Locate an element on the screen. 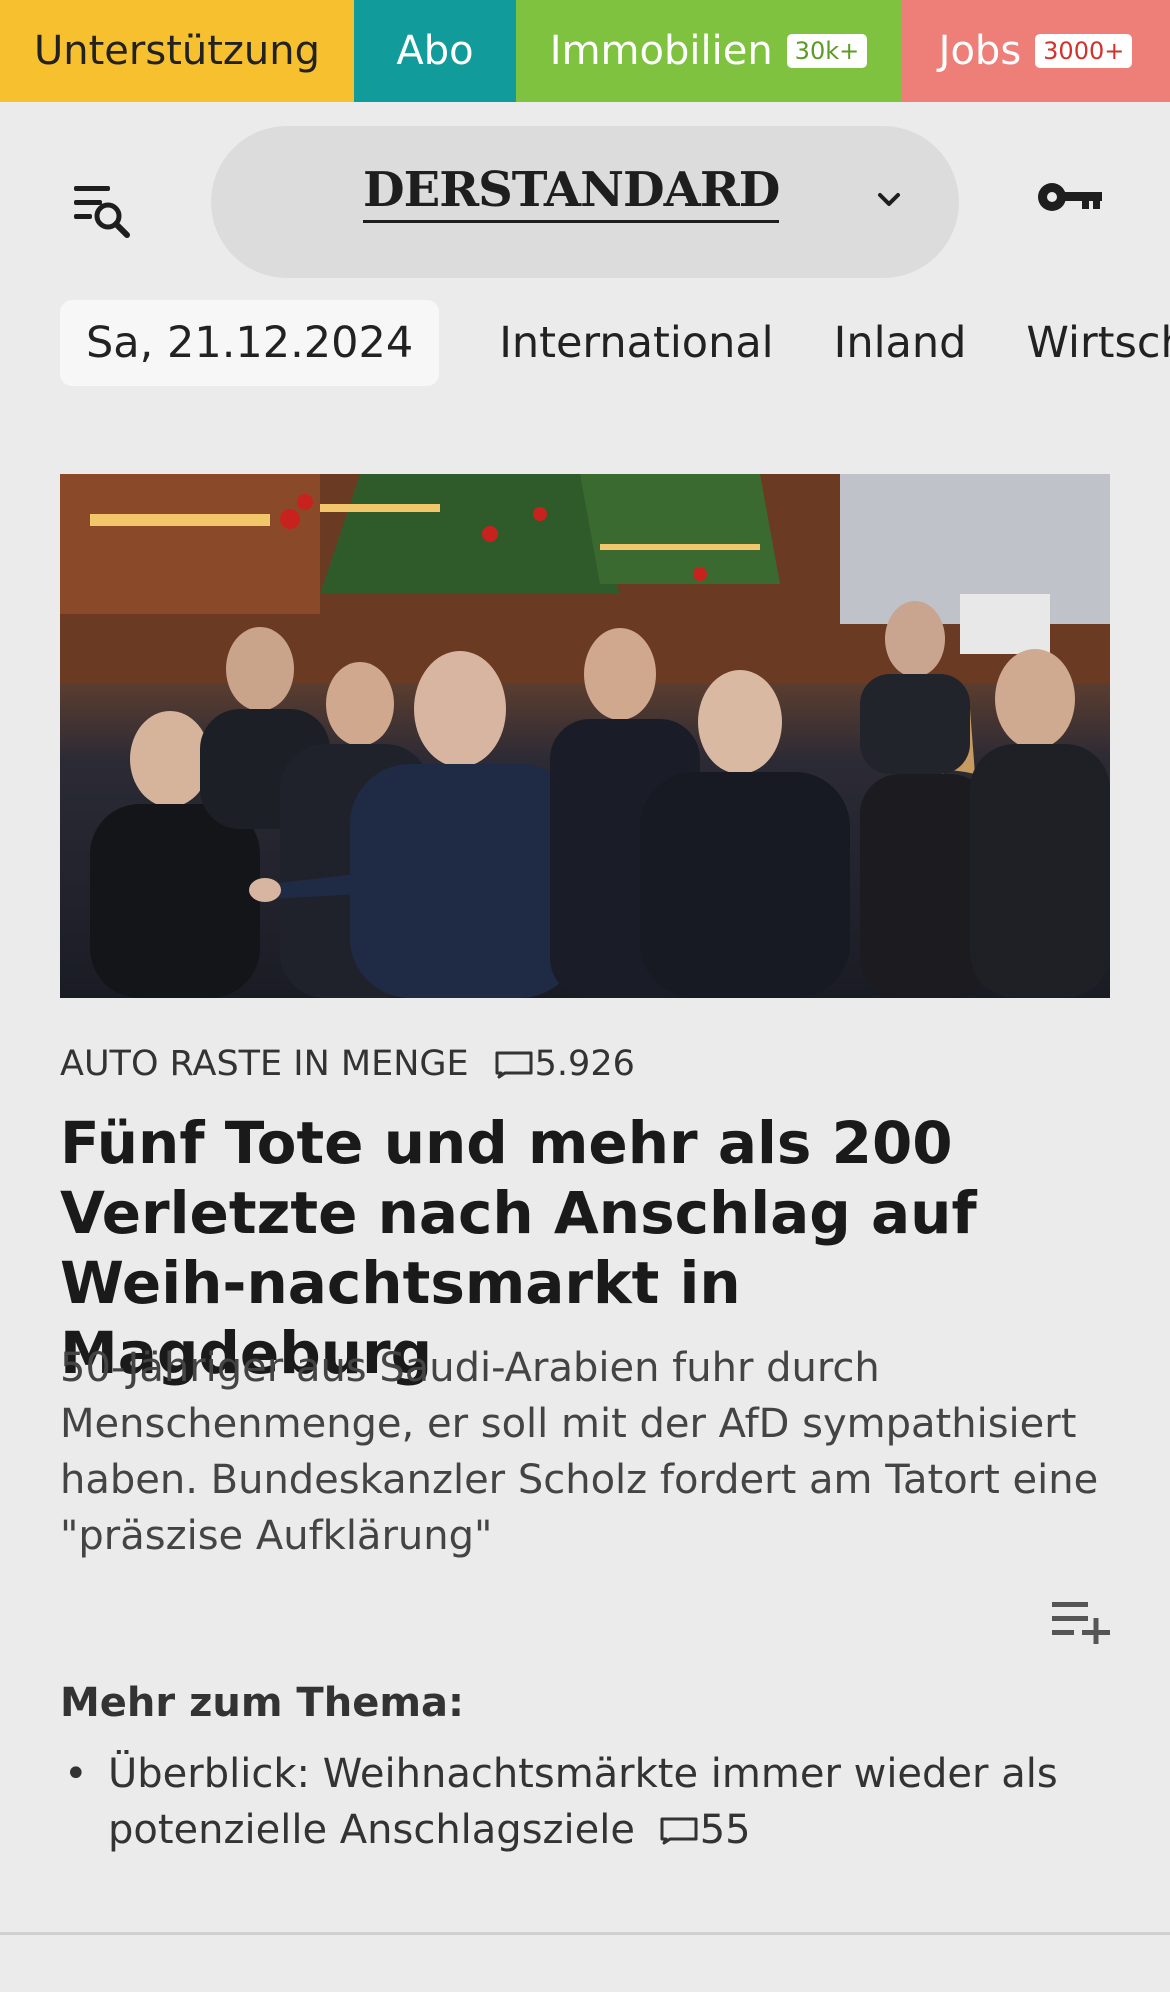  key-login-icon is located at coordinates (1071, 197).